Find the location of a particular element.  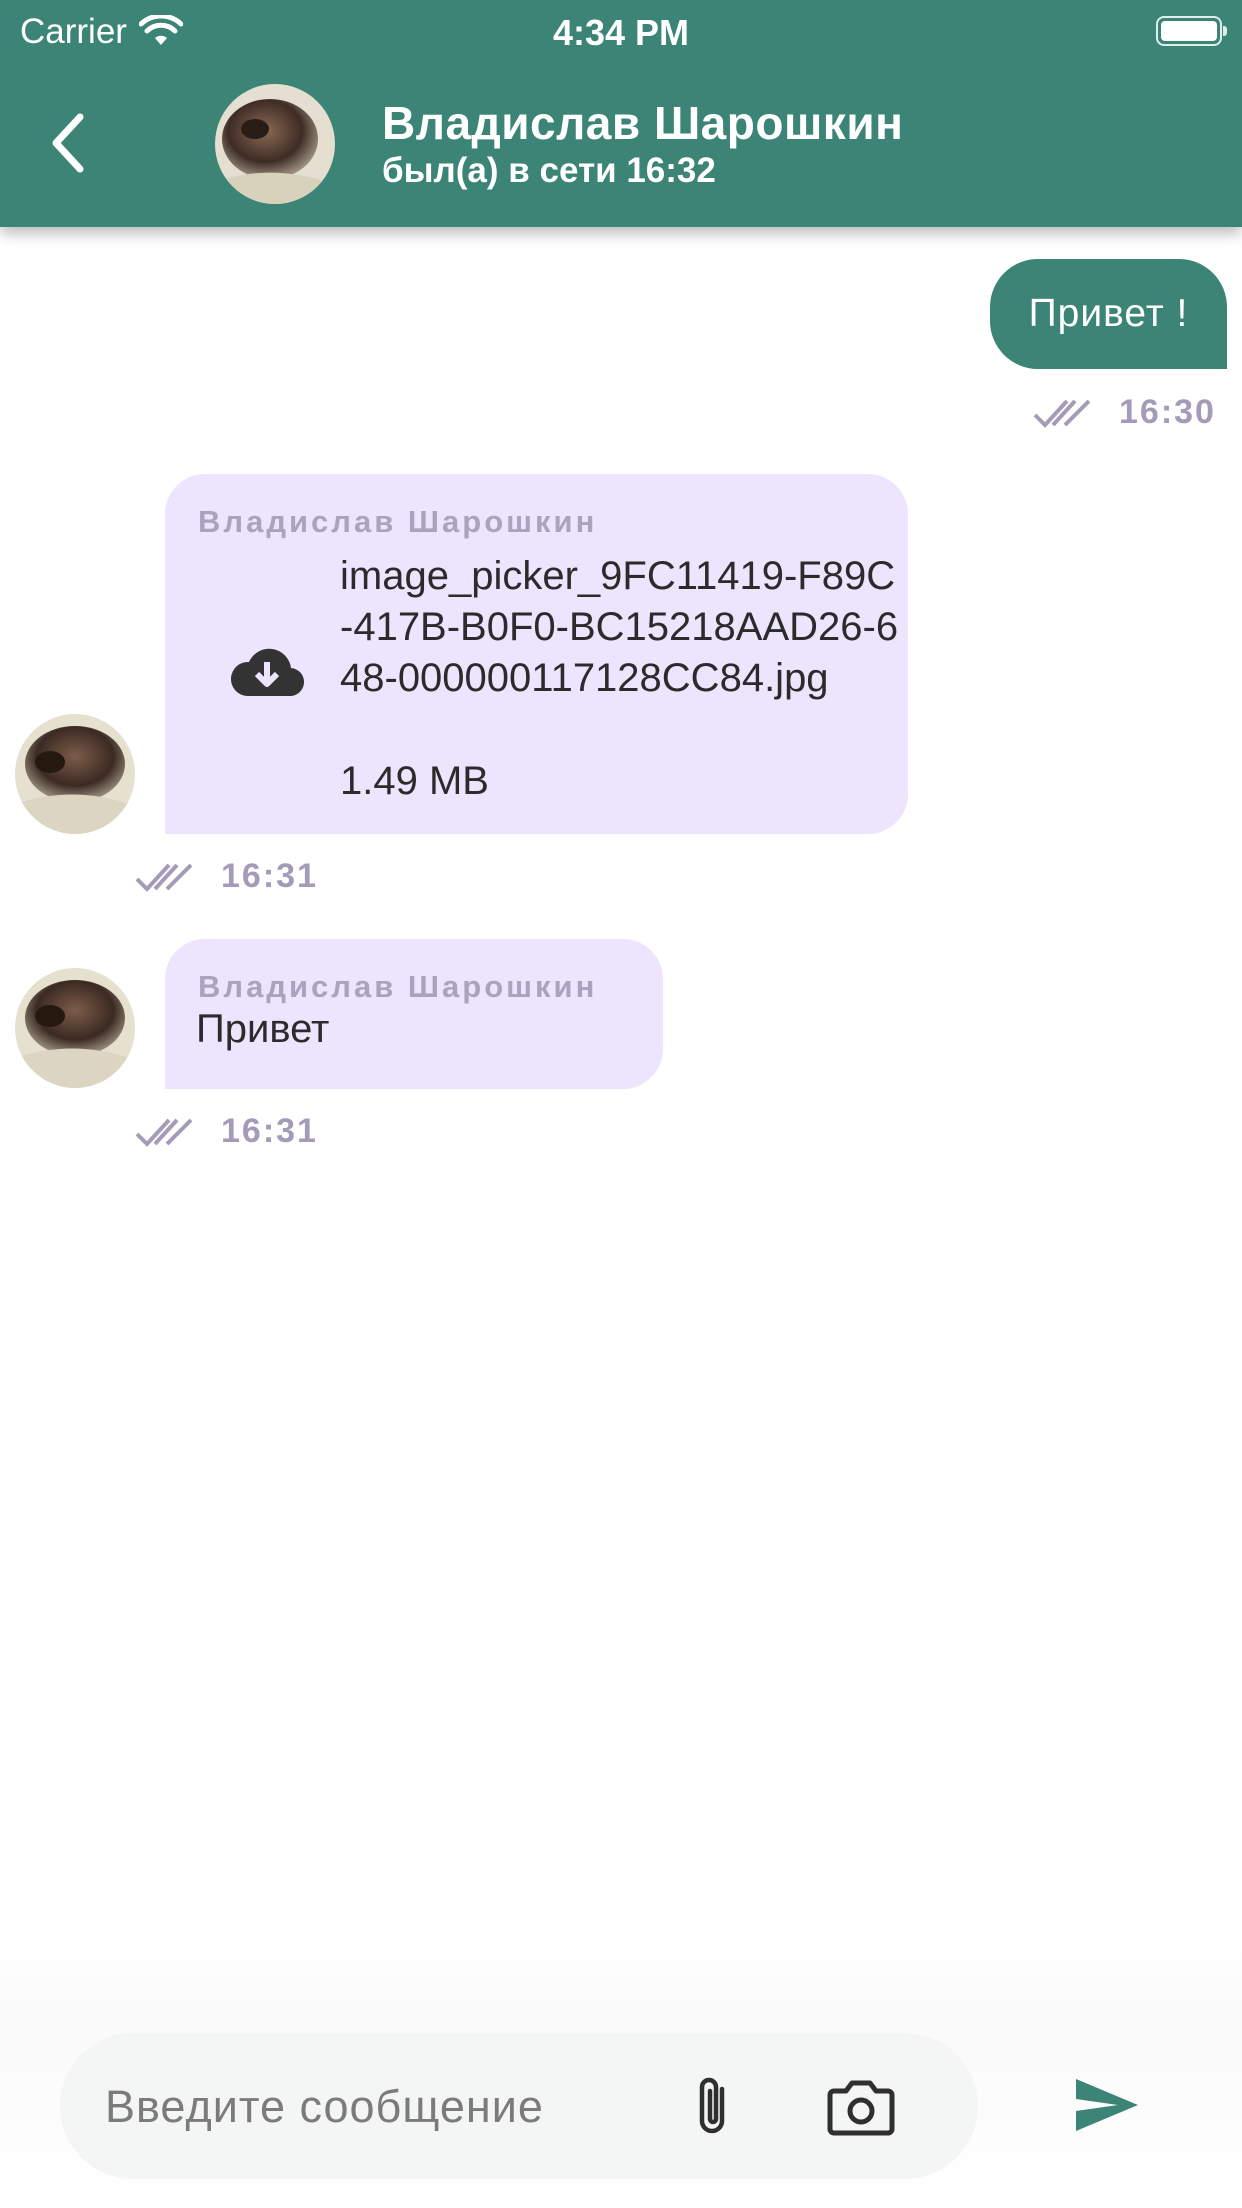

message-time: 16:30 is located at coordinates (1167, 412).